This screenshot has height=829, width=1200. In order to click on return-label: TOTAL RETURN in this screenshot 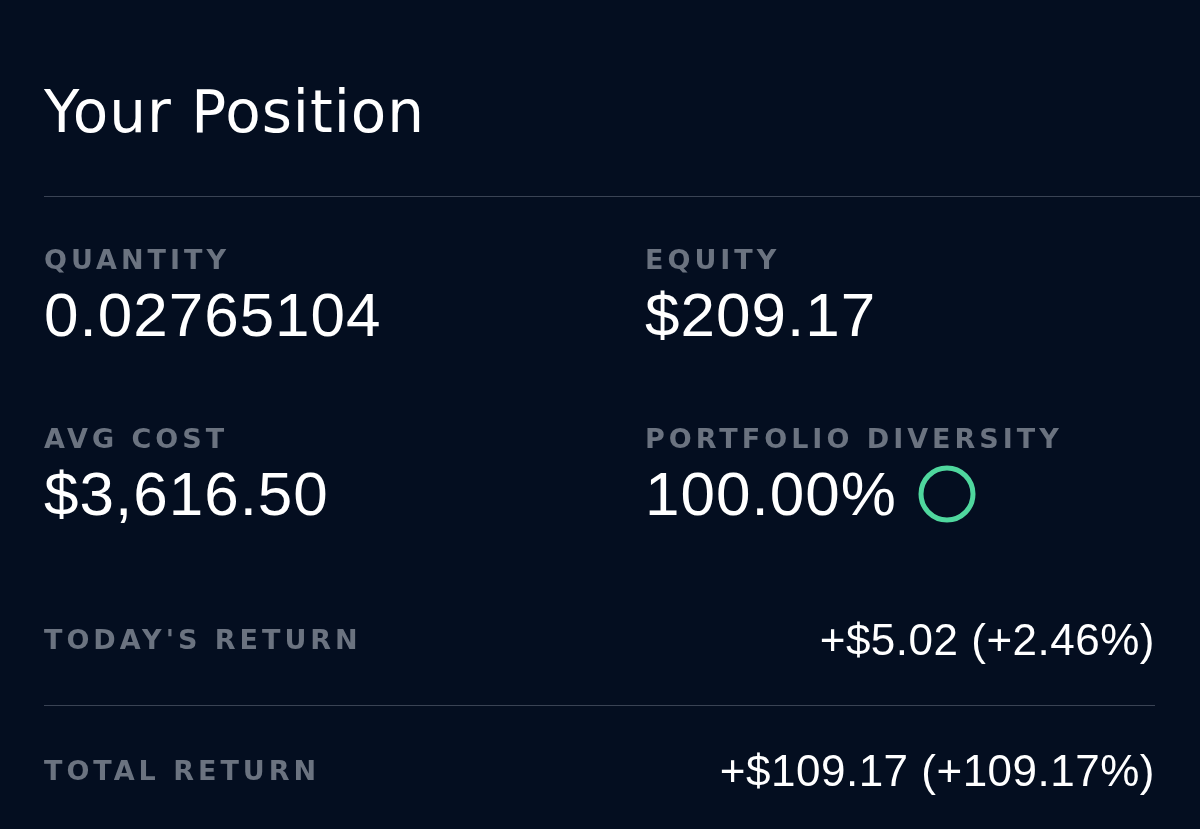, I will do `click(182, 771)`.